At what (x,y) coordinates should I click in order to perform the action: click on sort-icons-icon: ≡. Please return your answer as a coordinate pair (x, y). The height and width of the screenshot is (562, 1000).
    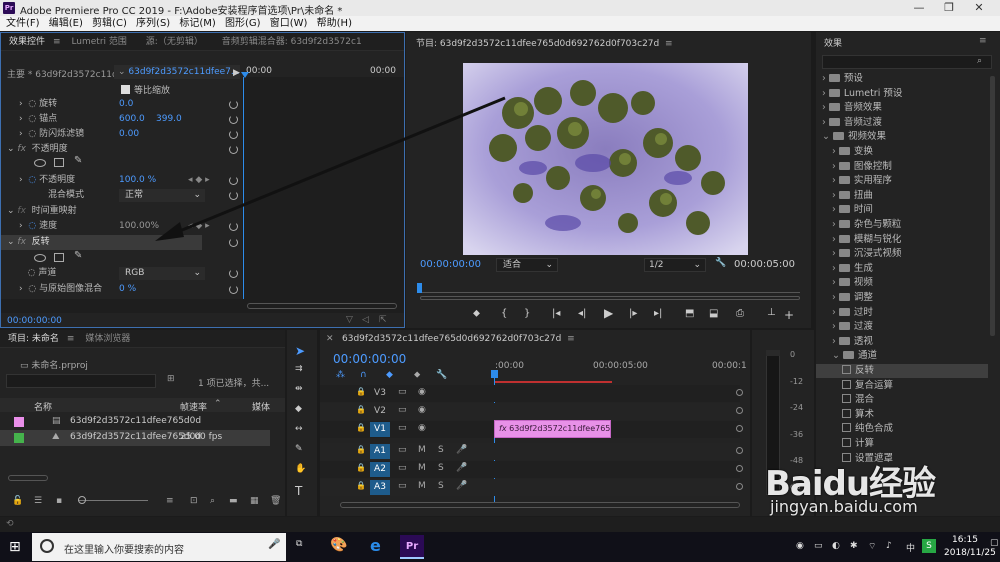
    Looking at the image, I should click on (170, 501).